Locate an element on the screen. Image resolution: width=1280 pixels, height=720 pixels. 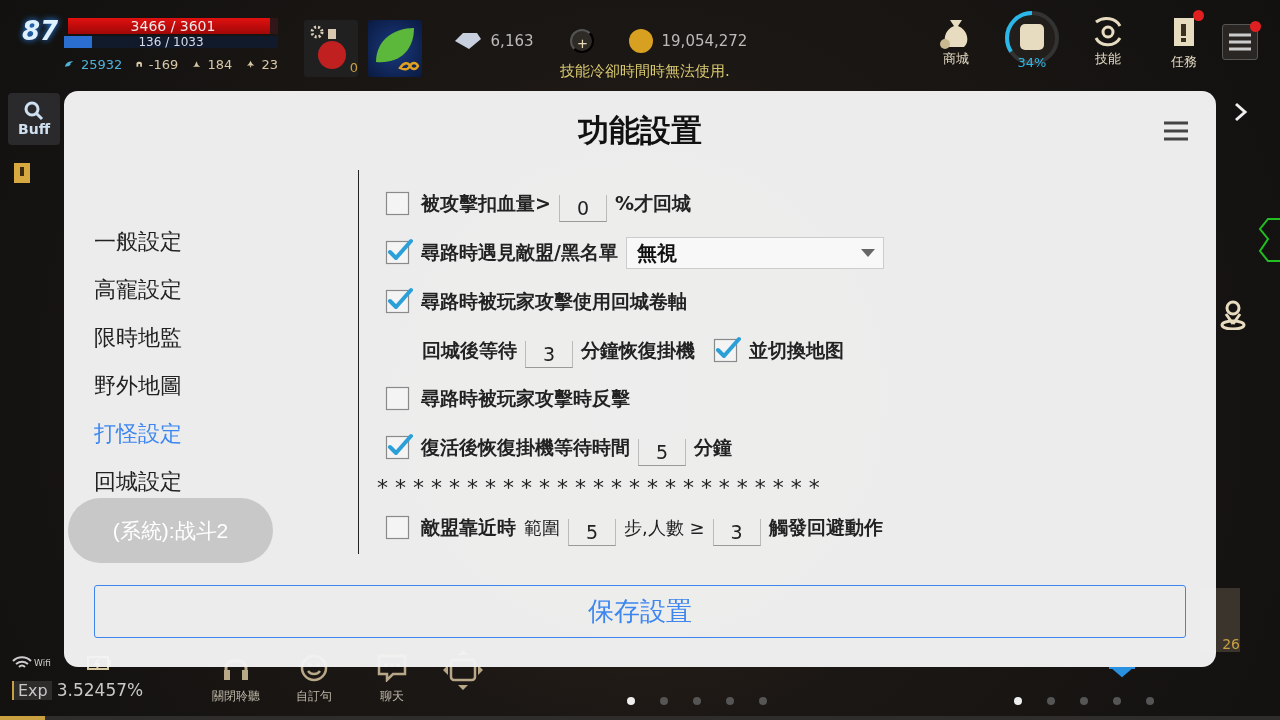
stat-value: 184 is located at coordinates (220, 64).